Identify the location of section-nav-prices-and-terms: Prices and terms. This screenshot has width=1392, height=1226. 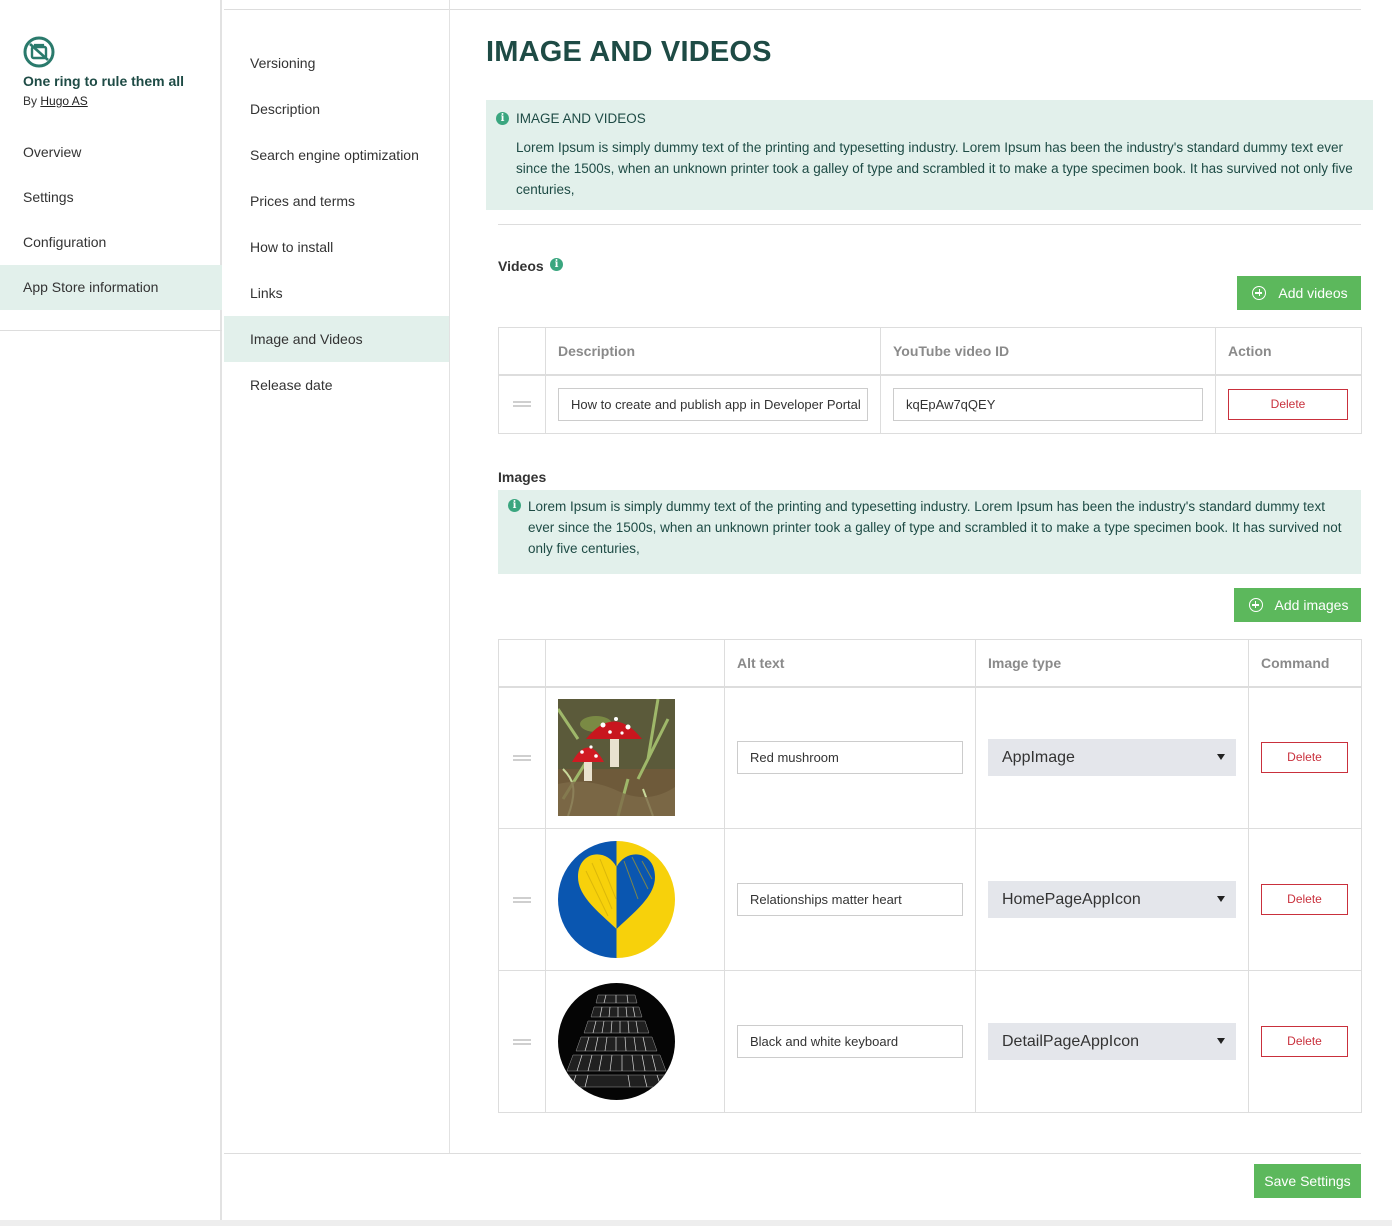
(336, 201).